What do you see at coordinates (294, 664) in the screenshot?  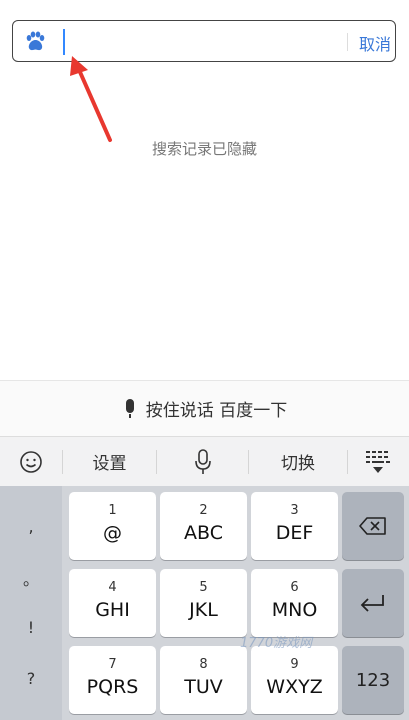 I see `key-number: 9` at bounding box center [294, 664].